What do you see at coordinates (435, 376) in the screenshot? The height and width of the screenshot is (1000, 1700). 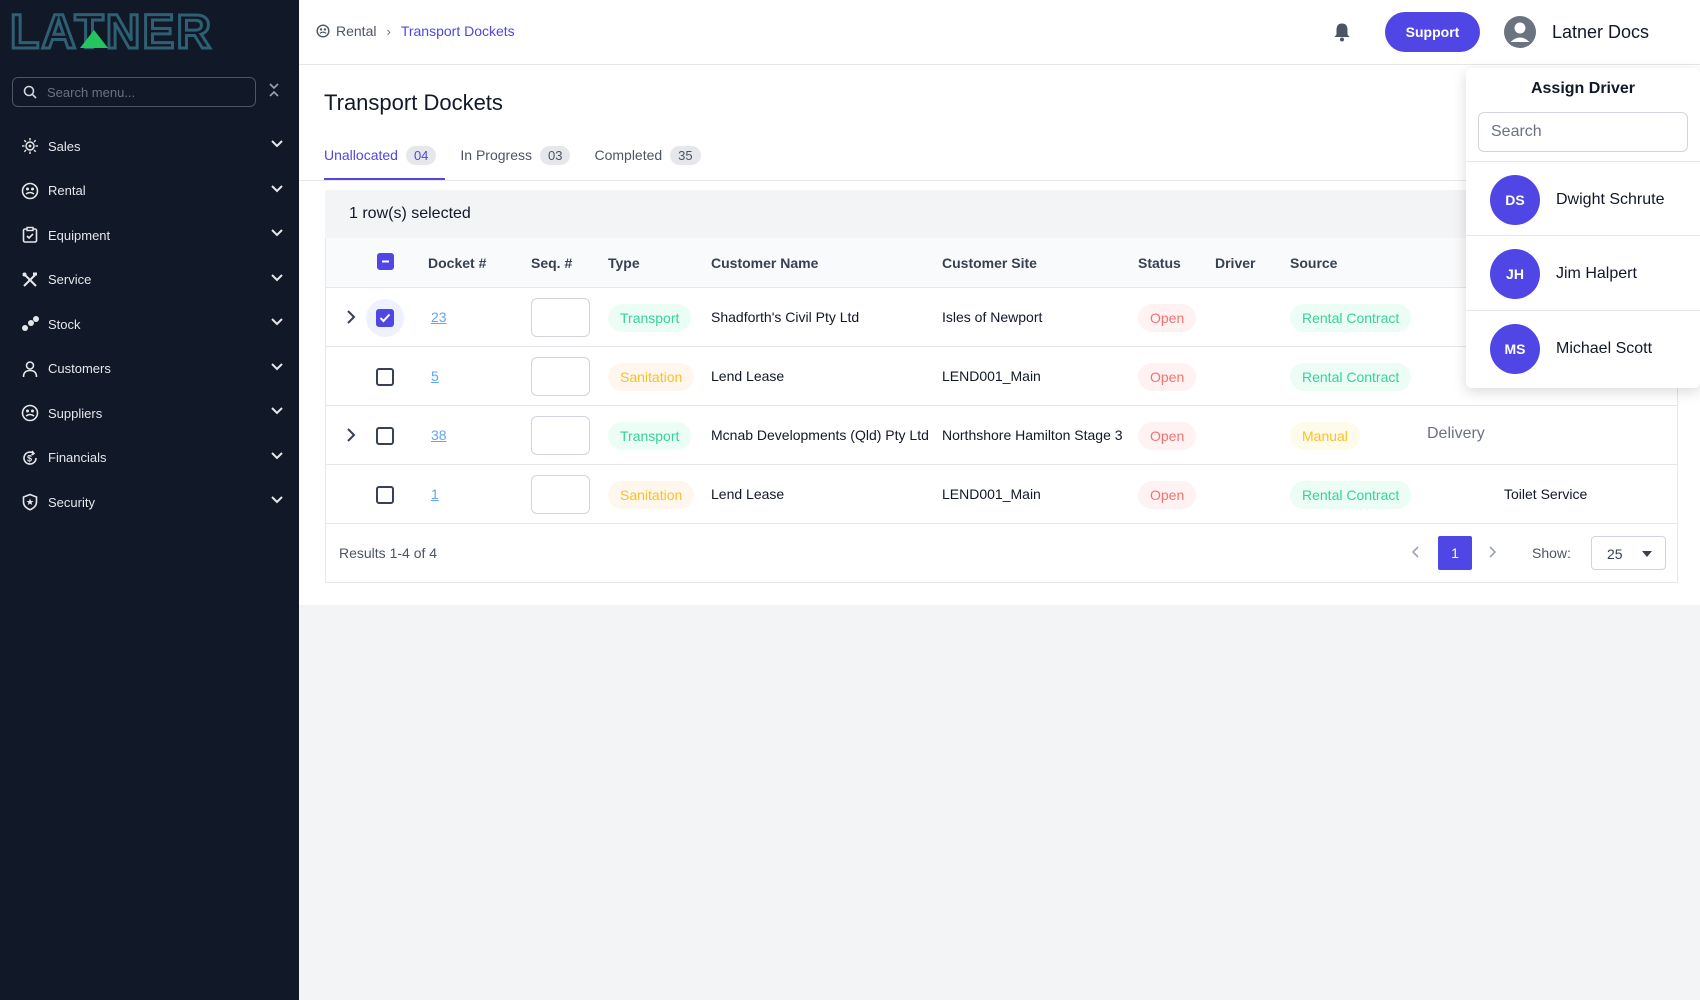 I see `docket-link: 5` at bounding box center [435, 376].